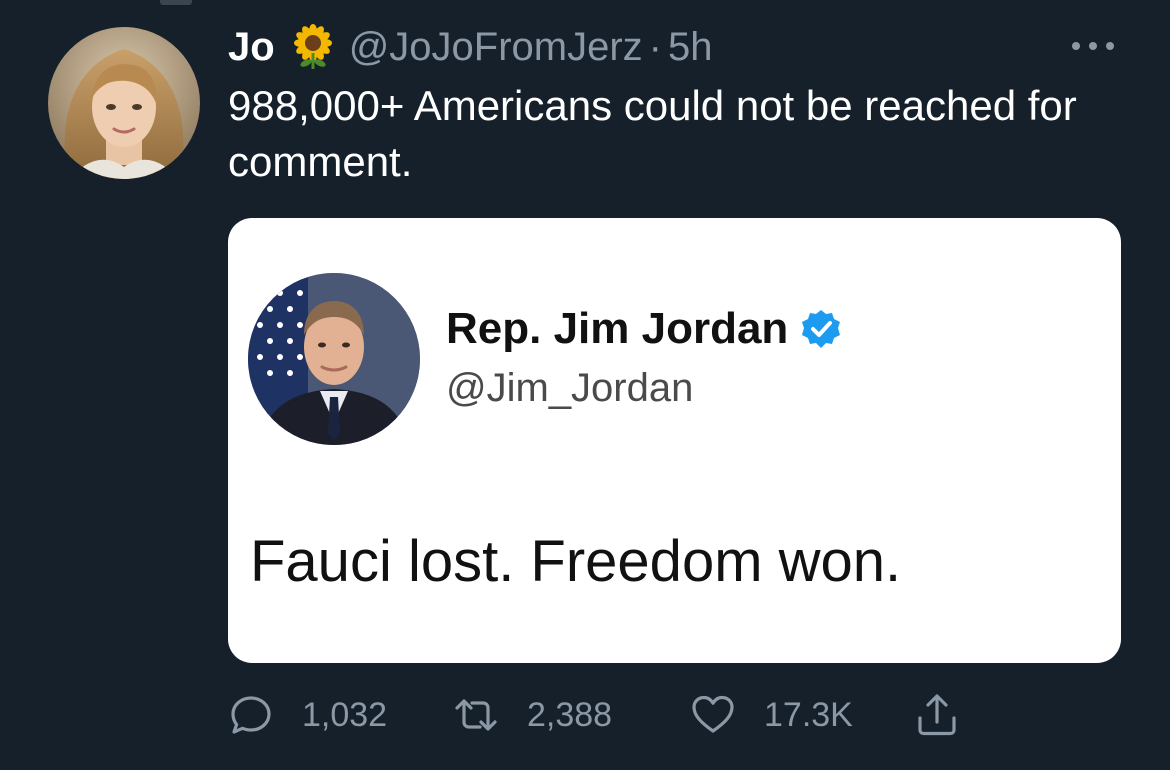 The image size is (1170, 770). Describe the element at coordinates (617, 328) in the screenshot. I see `quoted-display-name: Rep. Jim Jordan` at that location.